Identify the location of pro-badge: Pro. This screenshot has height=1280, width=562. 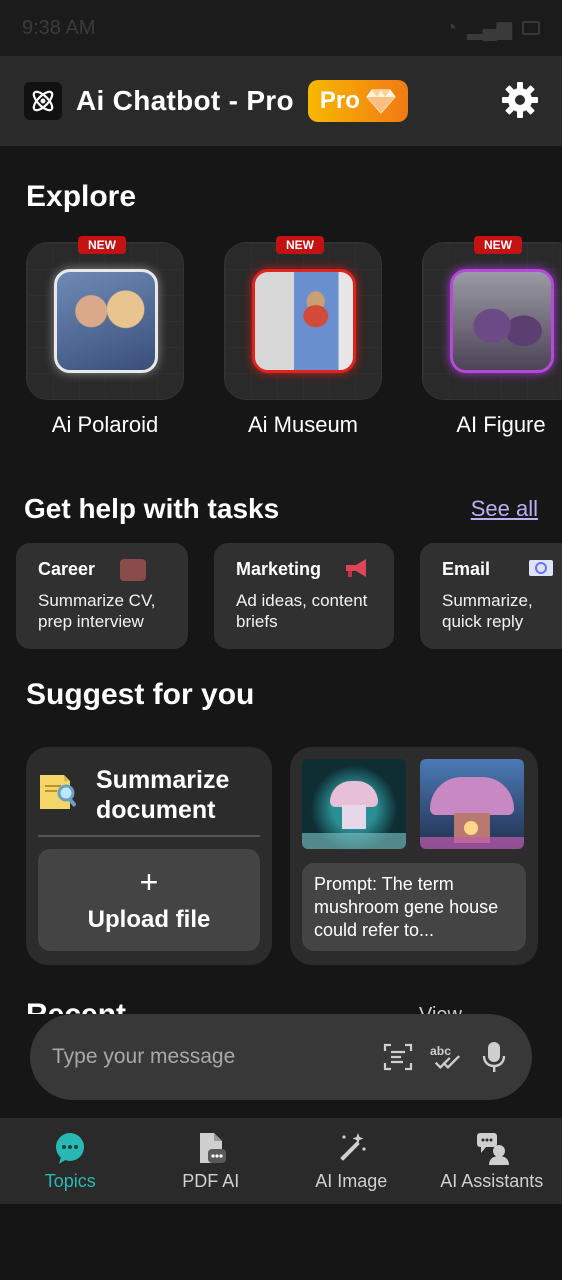
(357, 101).